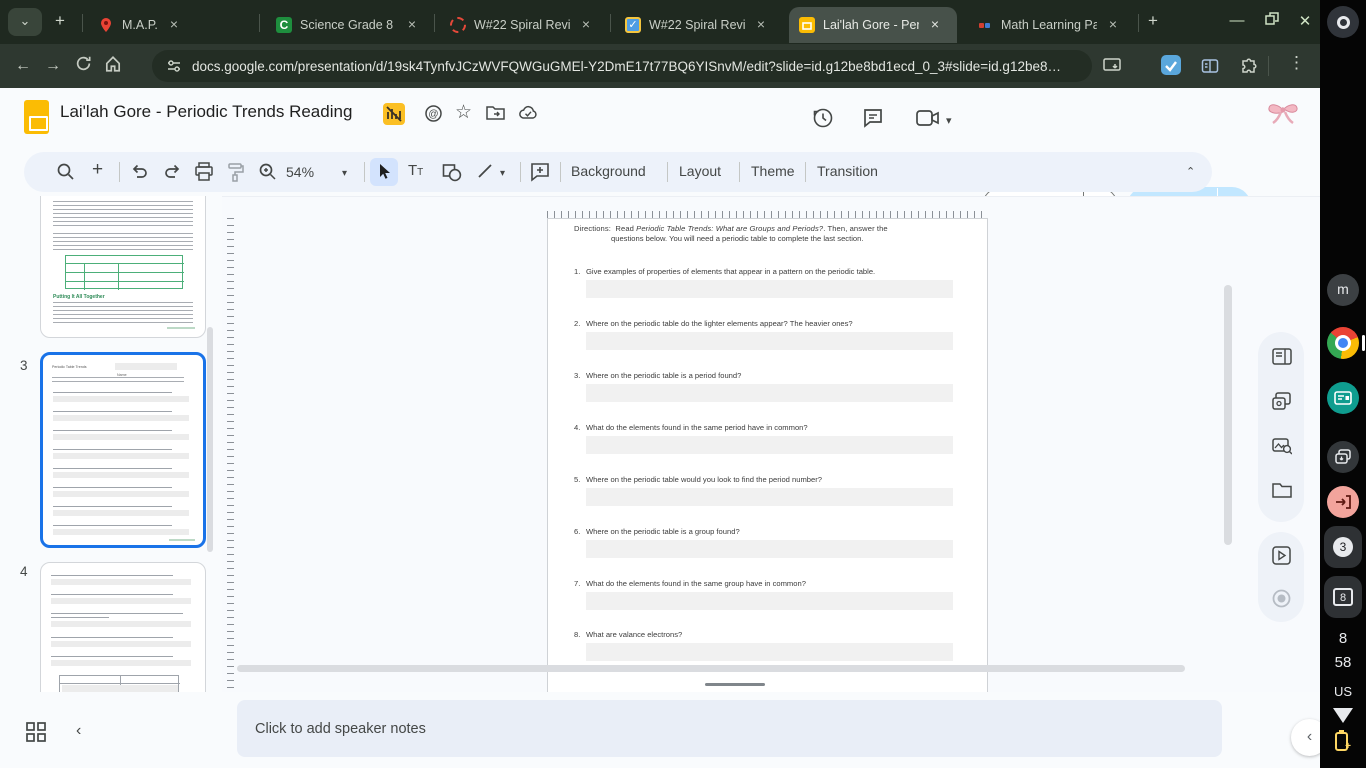 The image size is (1366, 768). Describe the element at coordinates (502, 173) in the screenshot. I see `line-dropdown-icon: ▾` at that location.